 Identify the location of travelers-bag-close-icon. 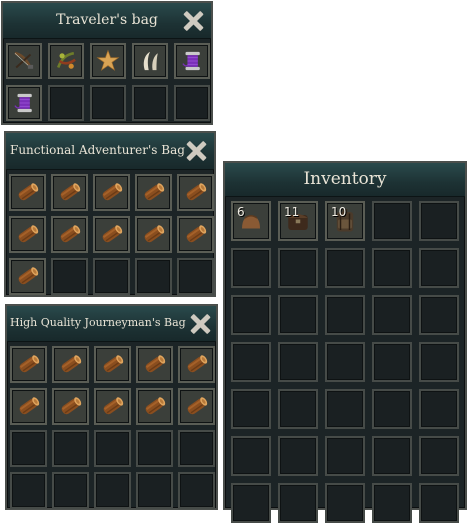
(193, 21).